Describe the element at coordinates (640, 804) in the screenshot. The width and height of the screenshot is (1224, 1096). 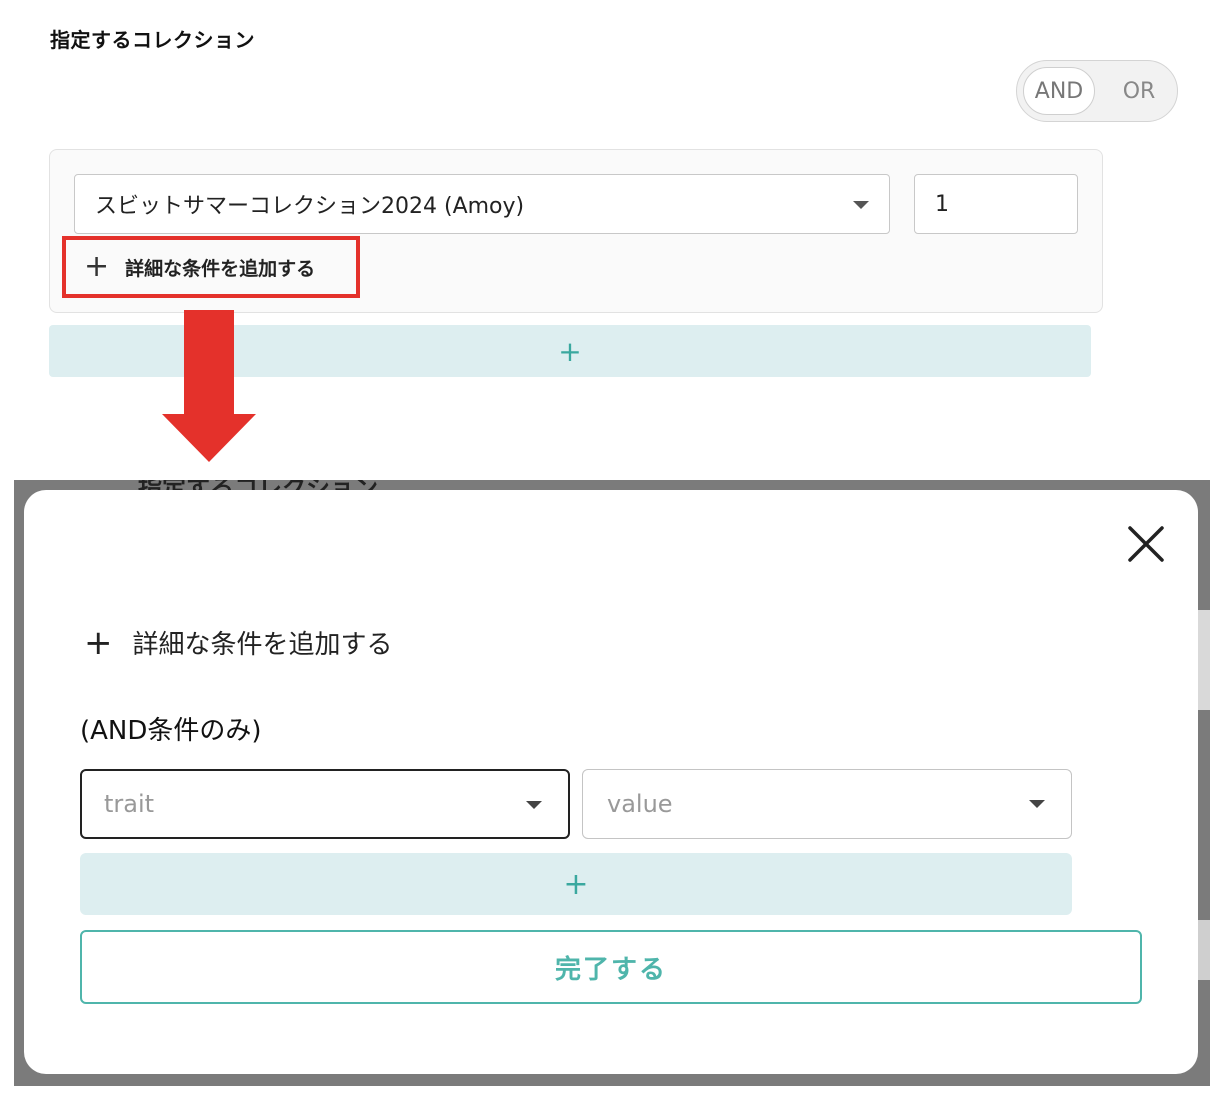
I see `value-select-placeholder: value` at that location.